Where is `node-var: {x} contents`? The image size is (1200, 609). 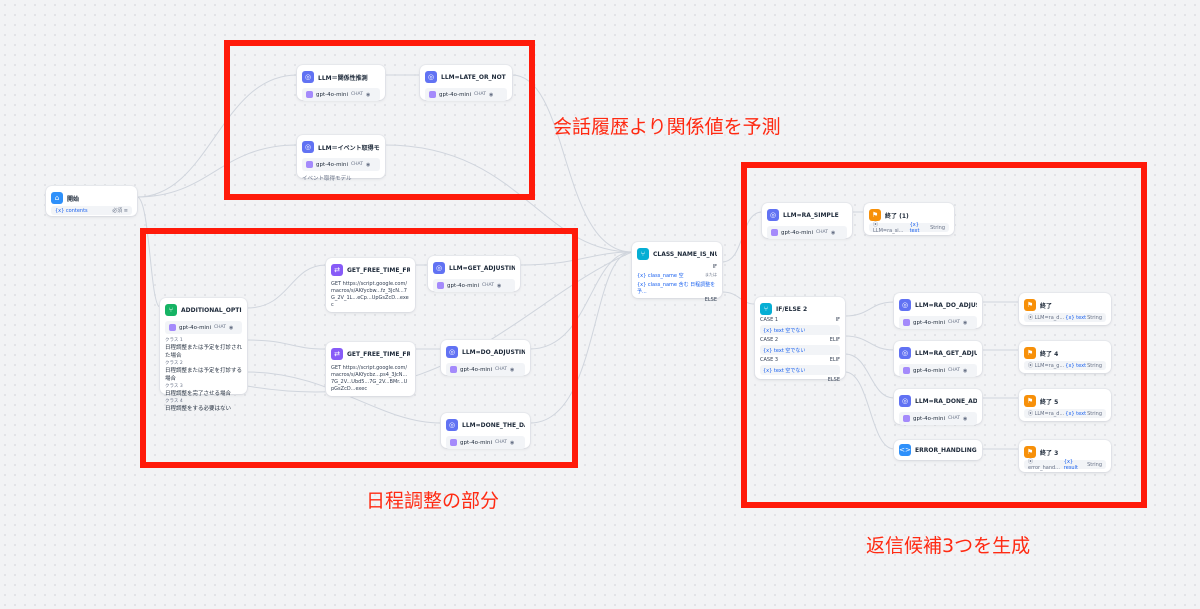 node-var: {x} contents is located at coordinates (71, 210).